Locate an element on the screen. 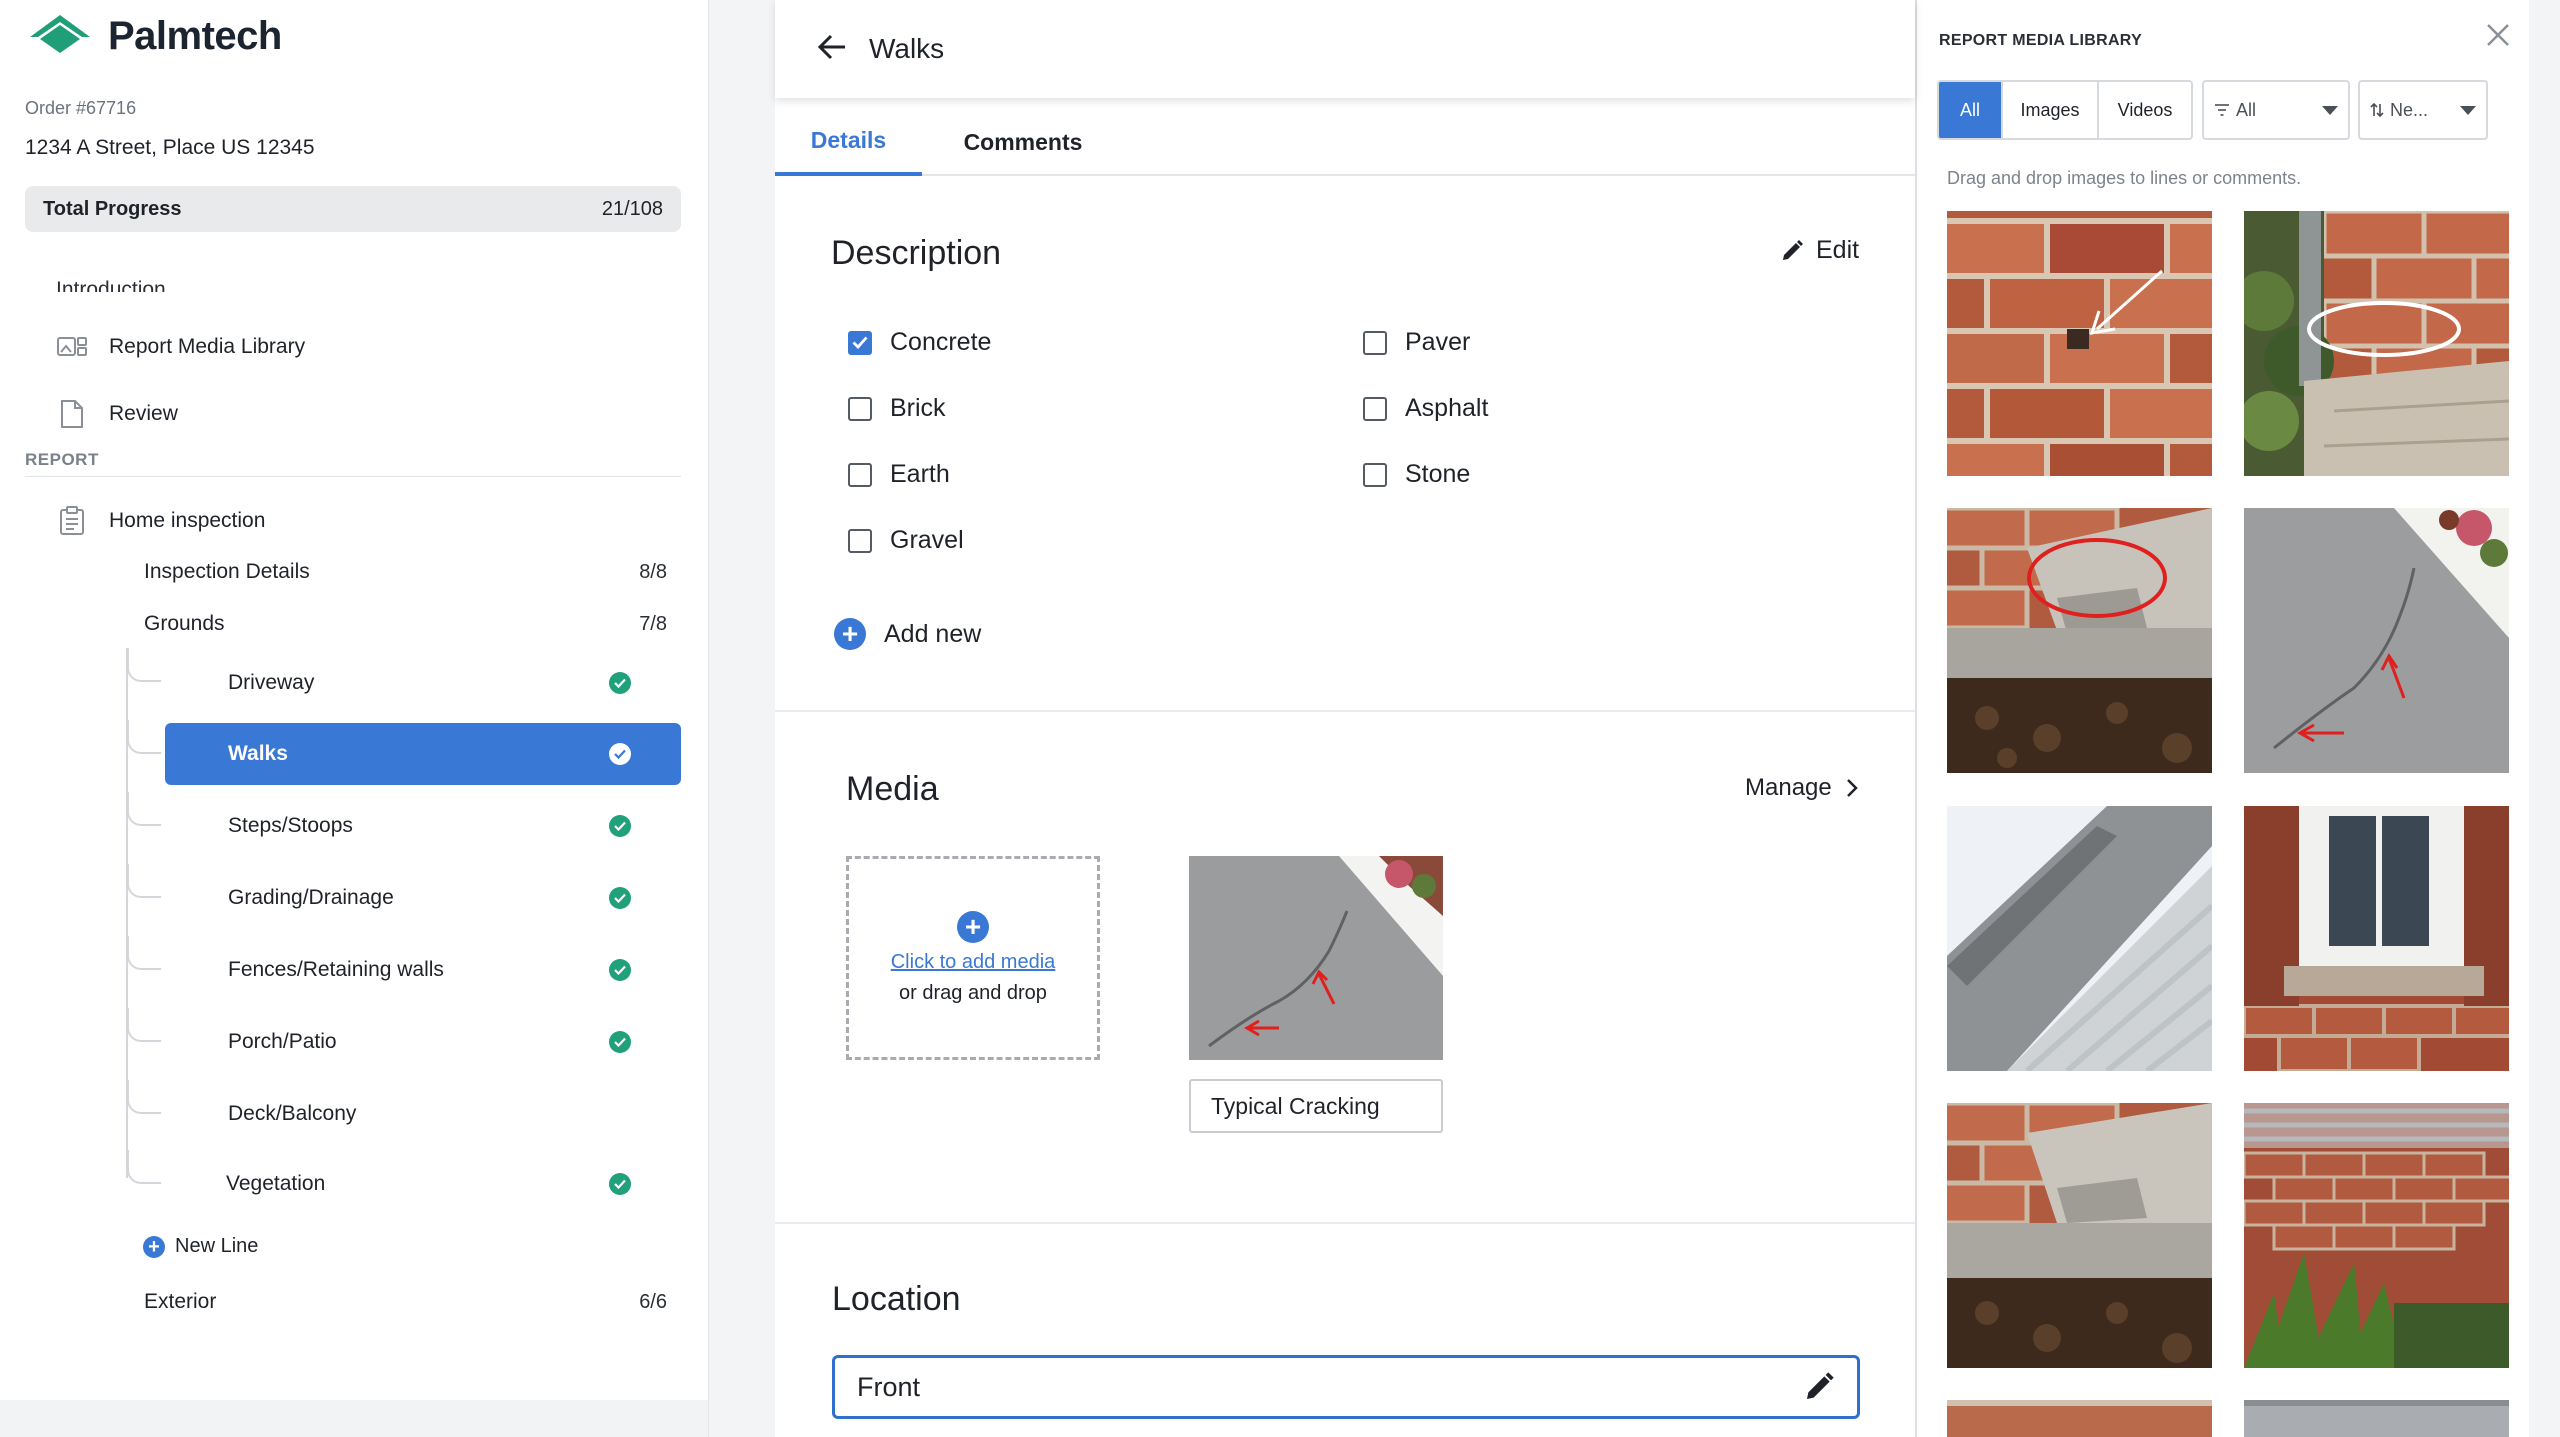 The image size is (2560, 1437). nav-item-introduction: Introduction is located at coordinates (111, 281).